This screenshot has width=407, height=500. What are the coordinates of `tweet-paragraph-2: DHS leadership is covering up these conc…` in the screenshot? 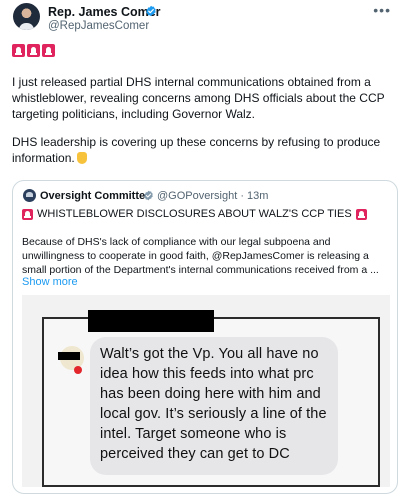 It's located at (196, 150).